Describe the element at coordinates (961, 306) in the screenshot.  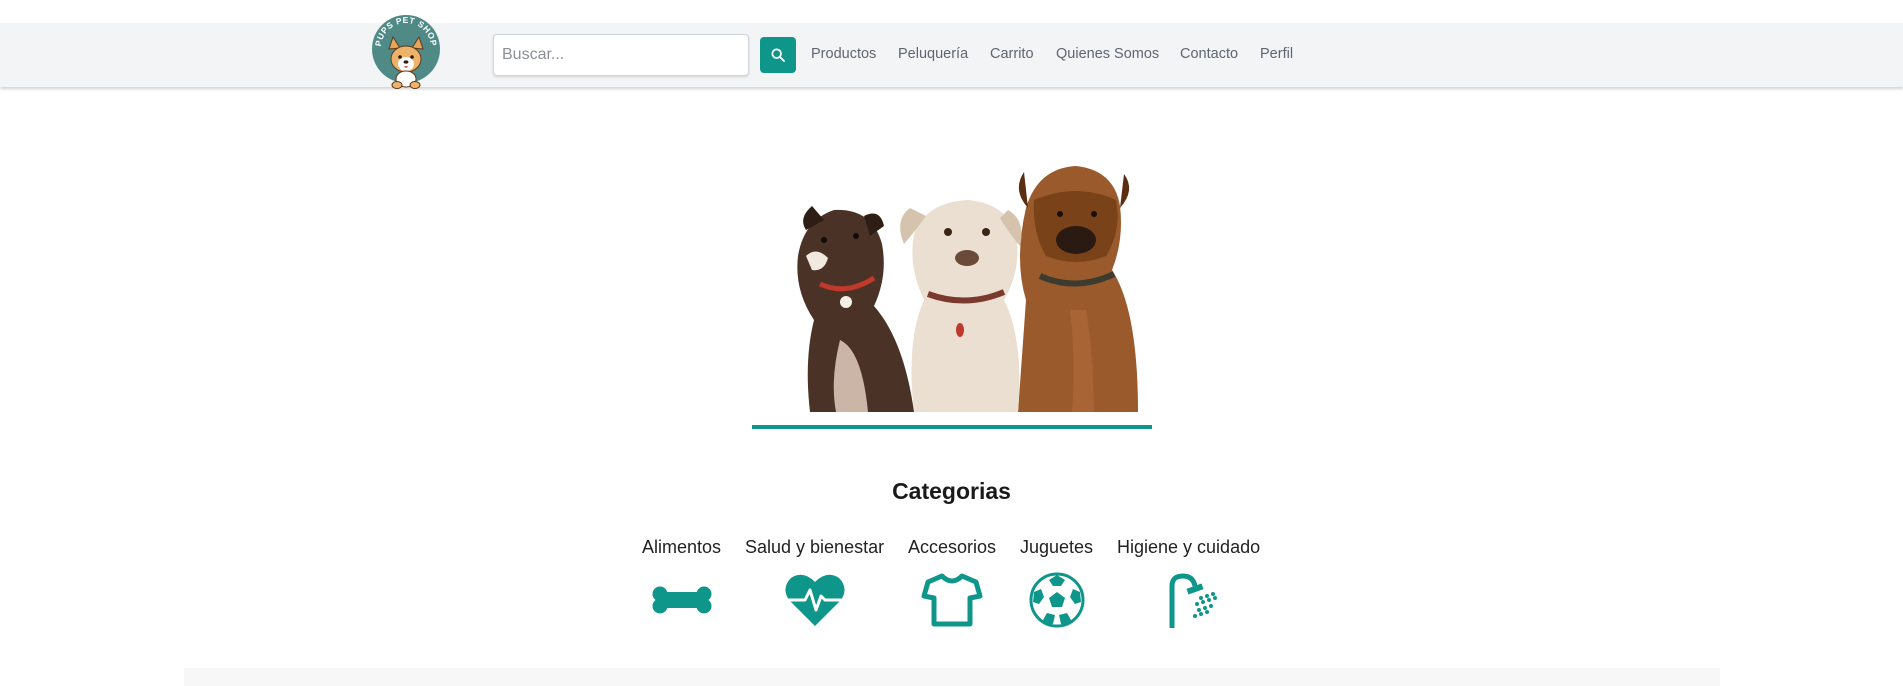
I see `dog-middle` at that location.